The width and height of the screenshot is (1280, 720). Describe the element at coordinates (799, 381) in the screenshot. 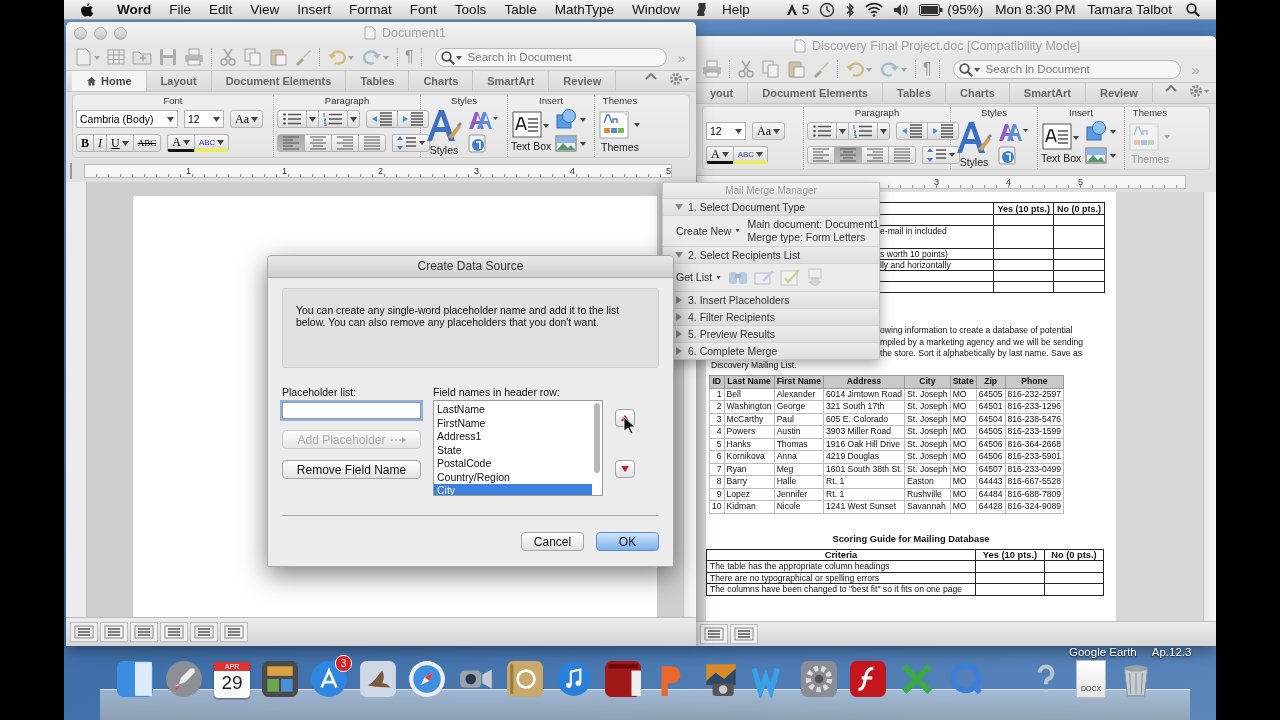

I see `table-header-cell: First Name` at that location.